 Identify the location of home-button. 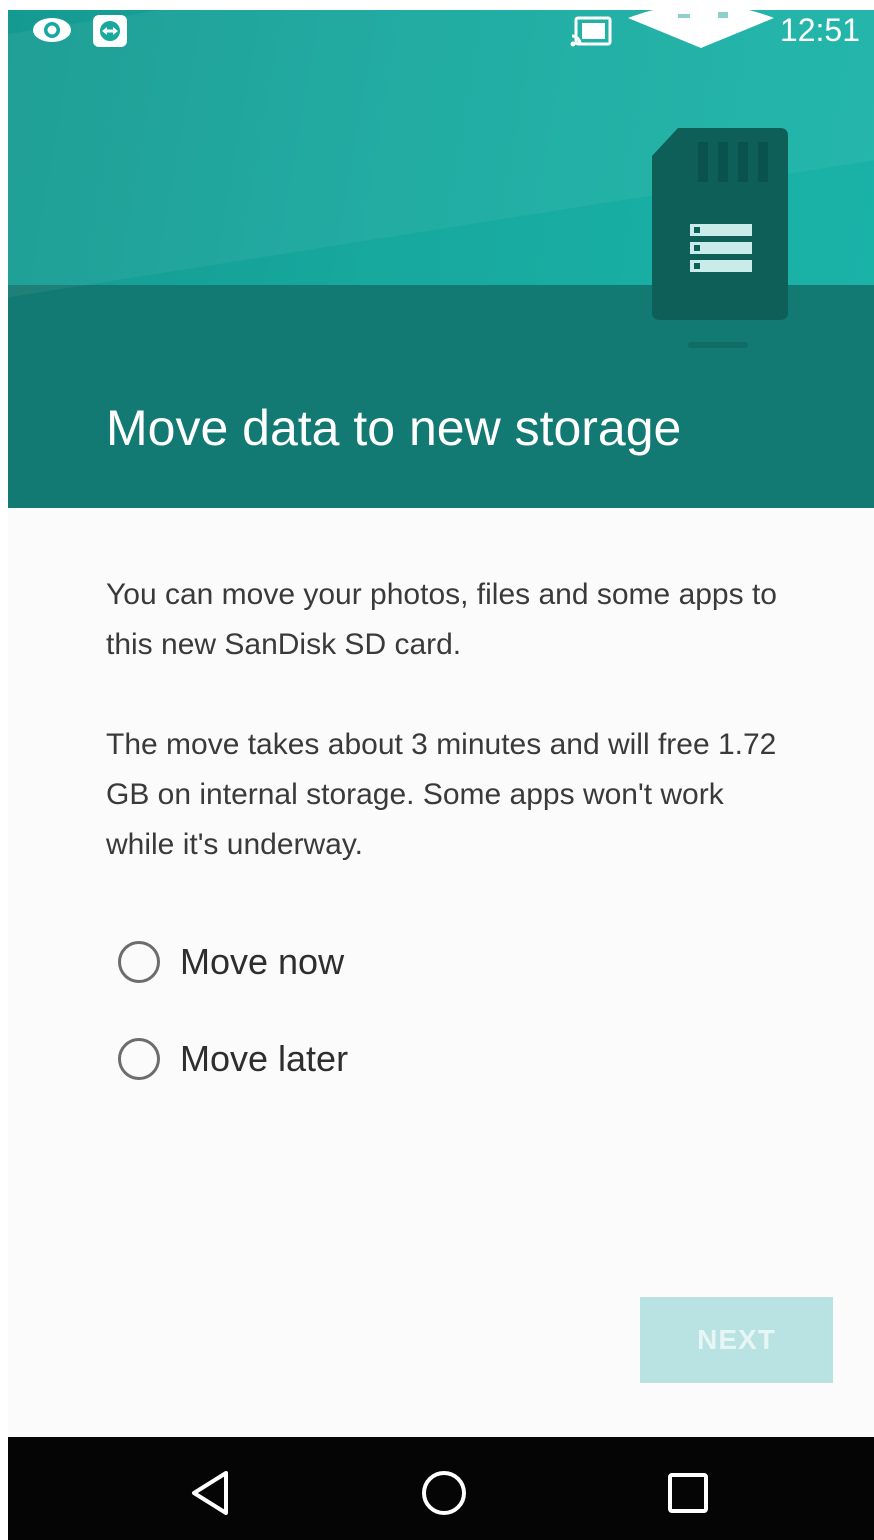
(444, 1495).